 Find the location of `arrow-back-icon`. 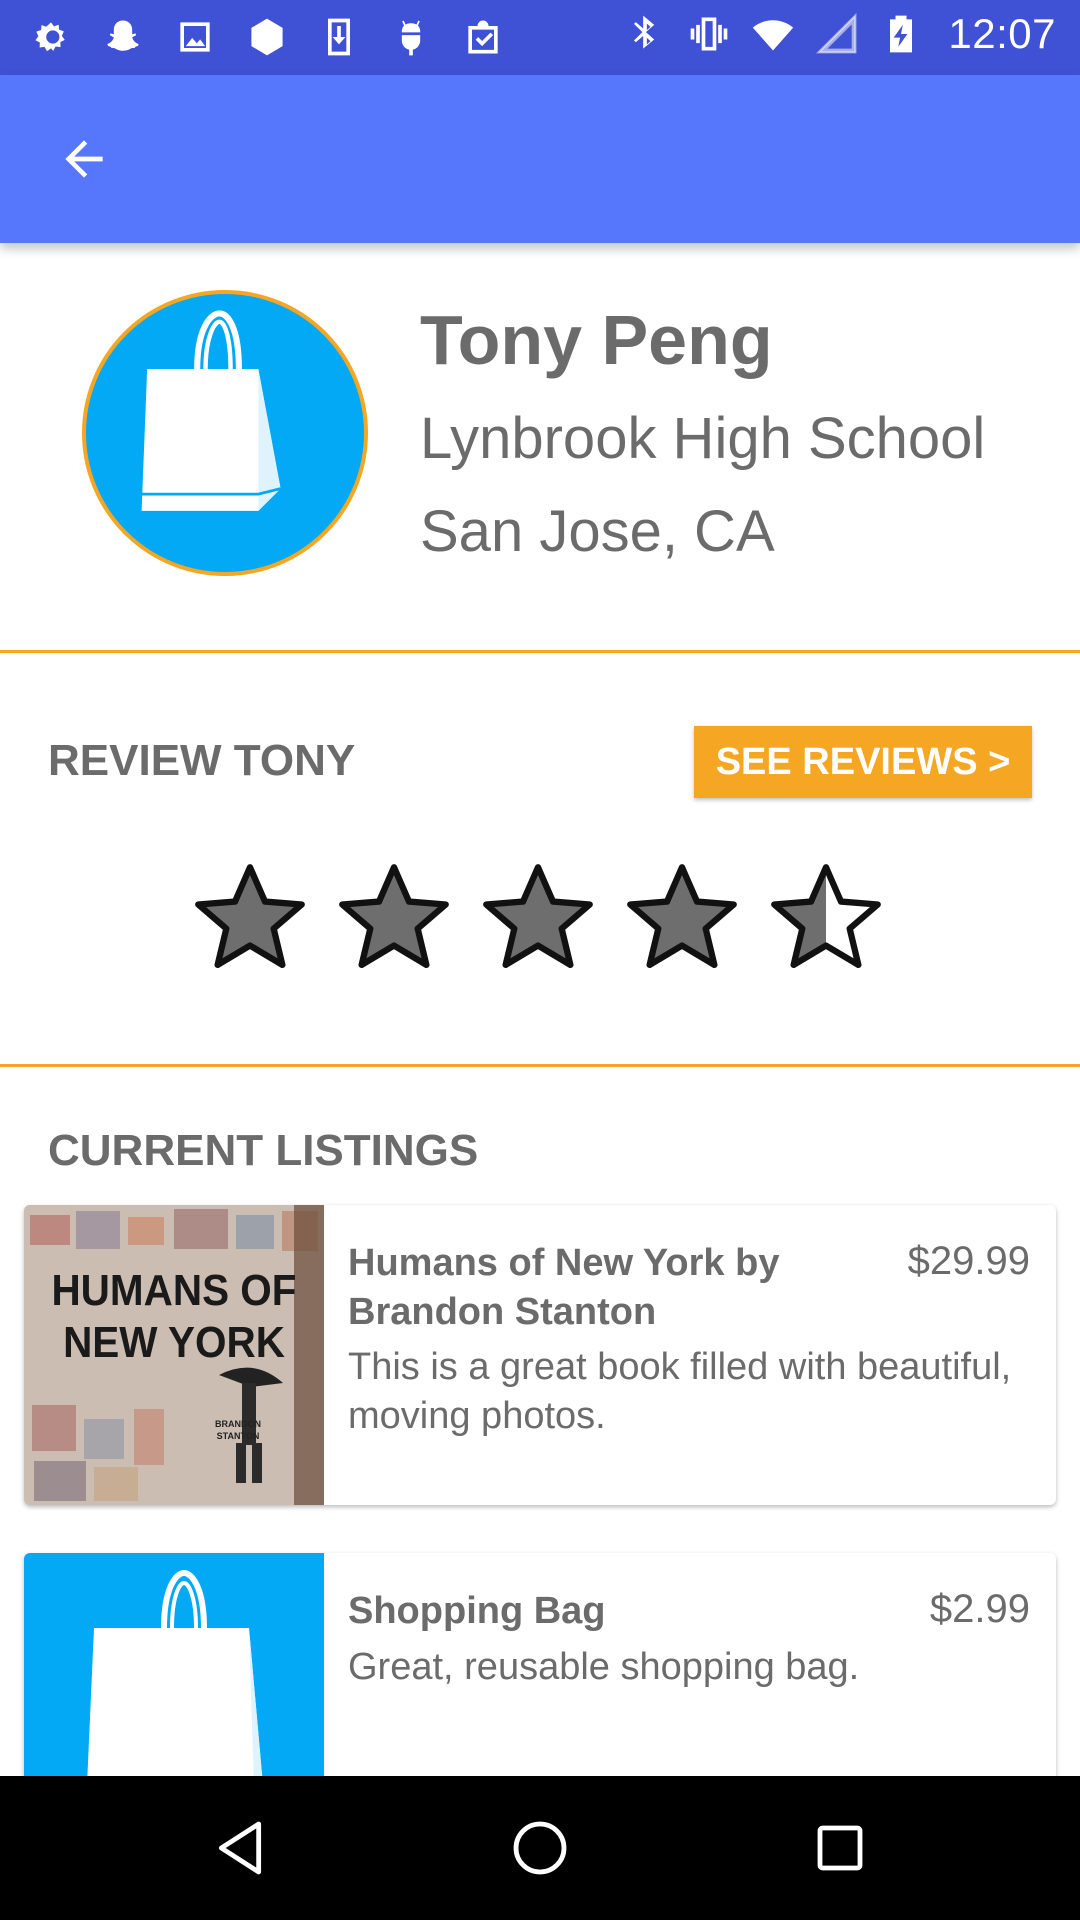

arrow-back-icon is located at coordinates (84, 159).